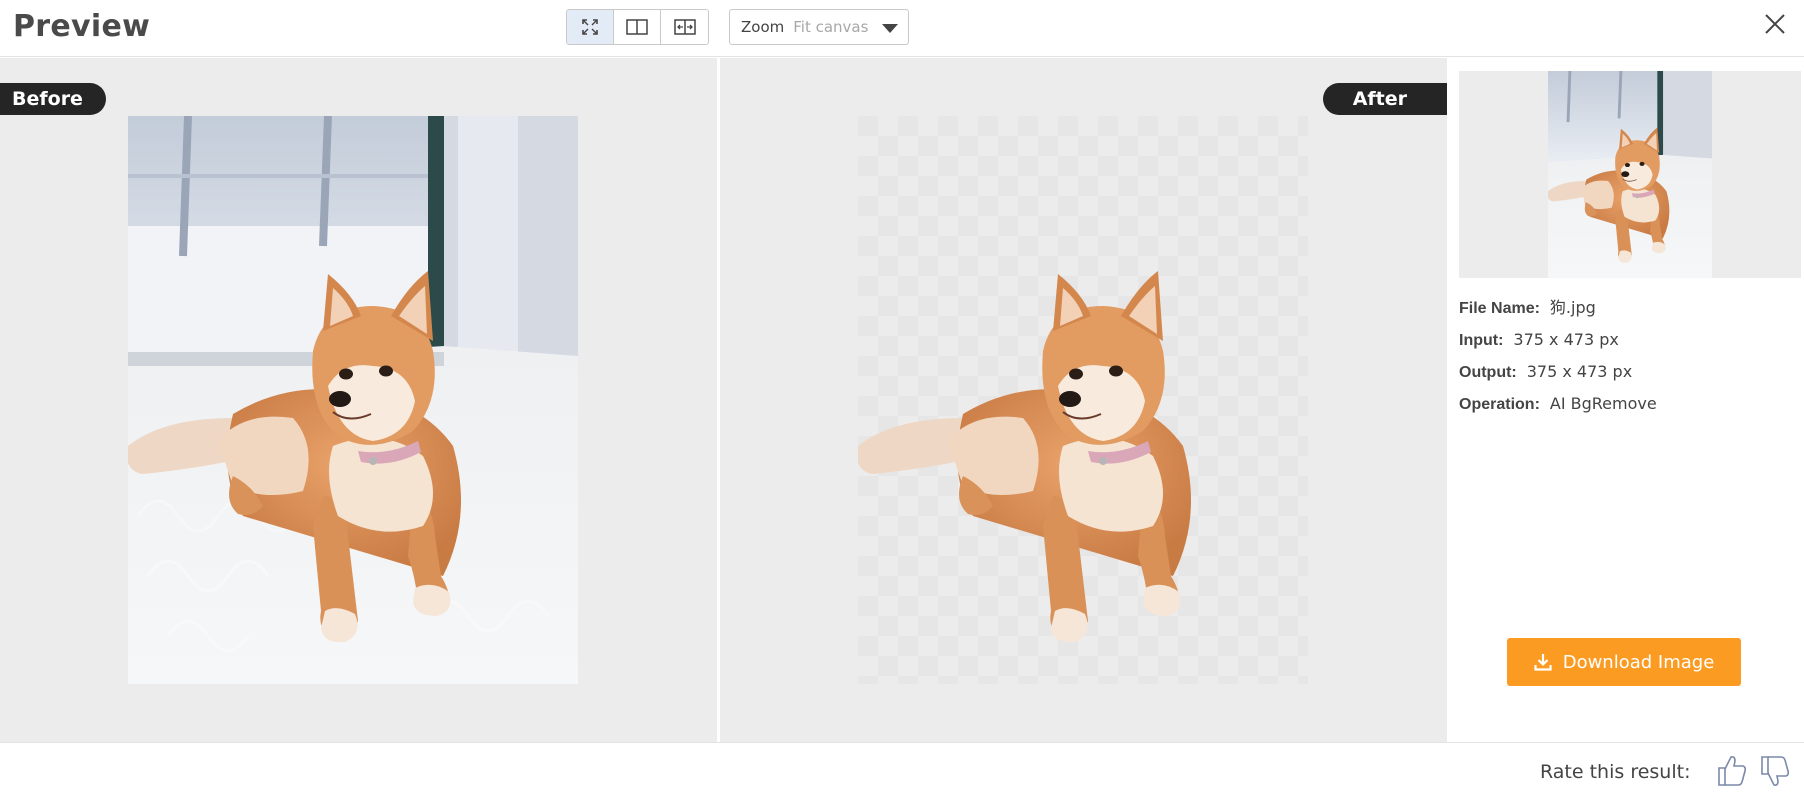  Describe the element at coordinates (890, 28) in the screenshot. I see `chevron-down-icon` at that location.